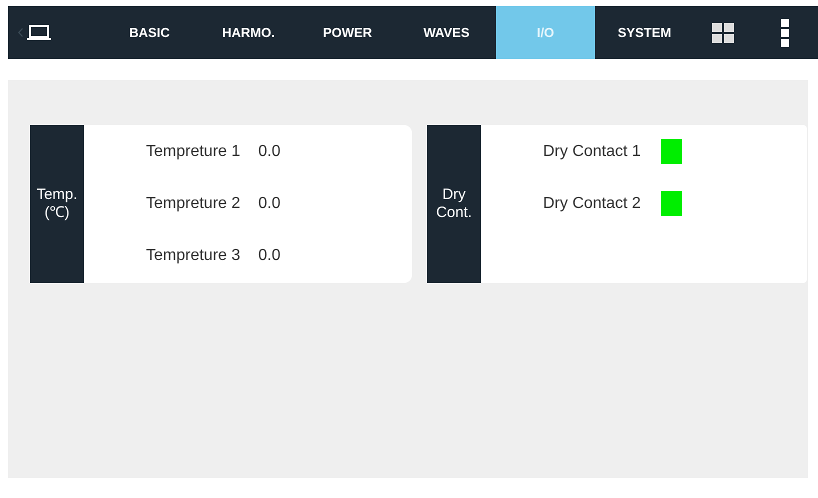 This screenshot has width=818, height=498. What do you see at coordinates (193, 256) in the screenshot?
I see `sensor-label: Tempreture 3` at bounding box center [193, 256].